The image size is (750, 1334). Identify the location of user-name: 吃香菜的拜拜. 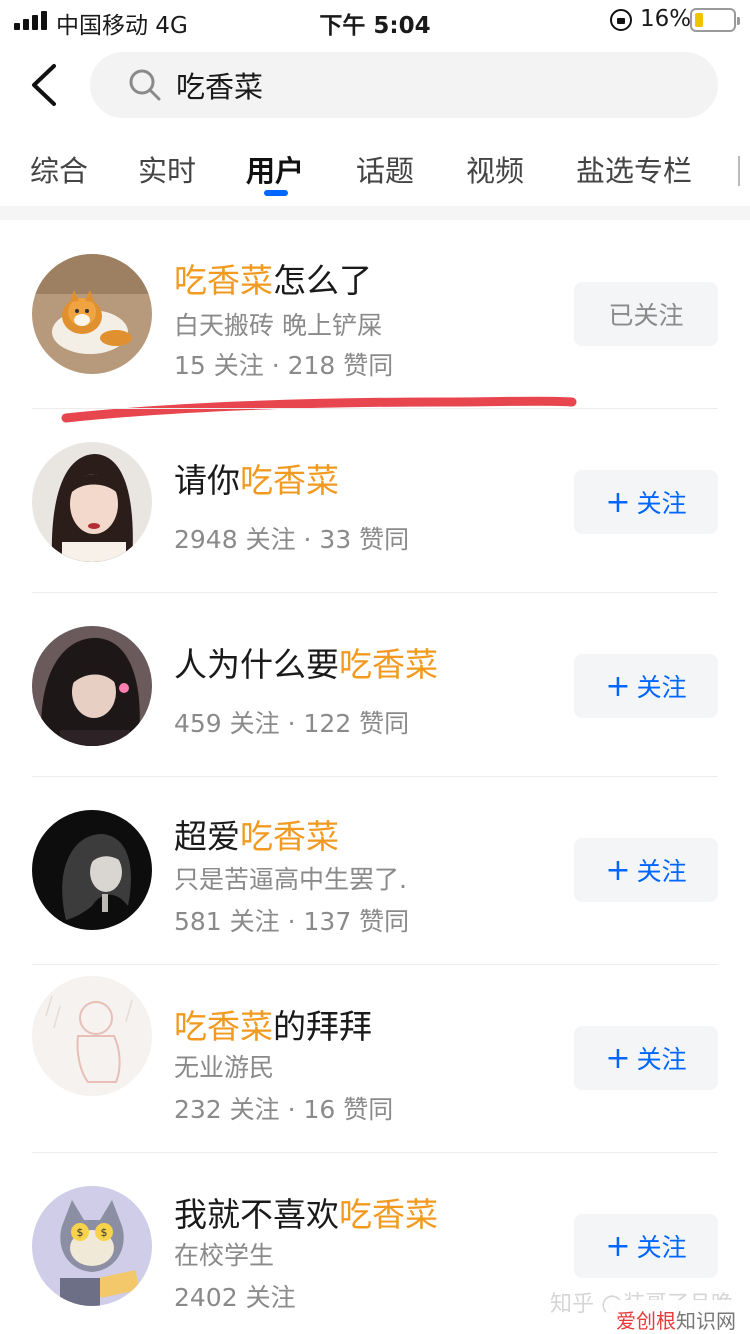
(273, 1024).